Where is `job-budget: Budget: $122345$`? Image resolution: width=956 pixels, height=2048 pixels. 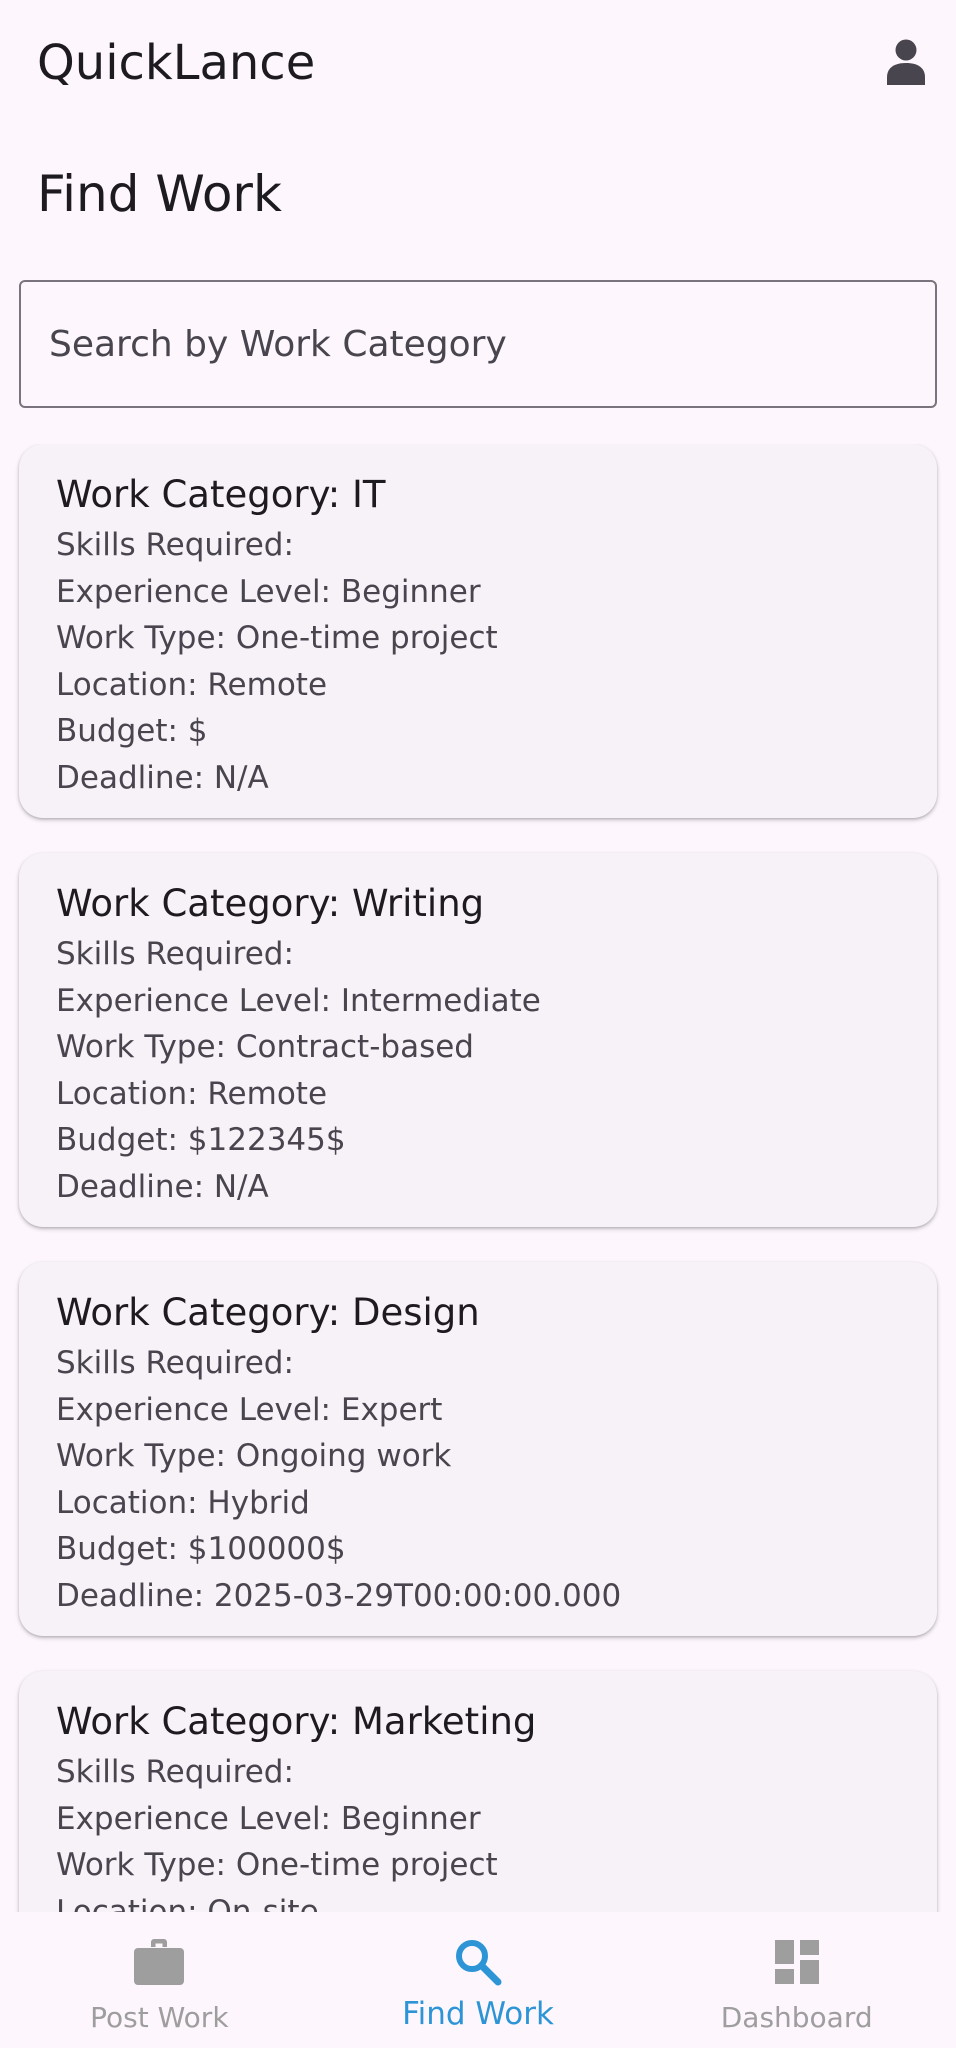 job-budget: Budget: $122345$ is located at coordinates (201, 1140).